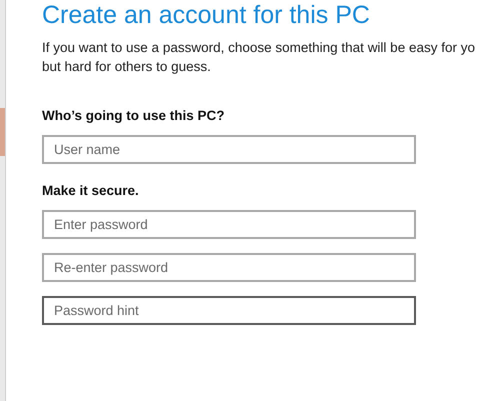 The image size is (500, 401). What do you see at coordinates (206, 15) in the screenshot?
I see `page-title: Create an account for this PC` at bounding box center [206, 15].